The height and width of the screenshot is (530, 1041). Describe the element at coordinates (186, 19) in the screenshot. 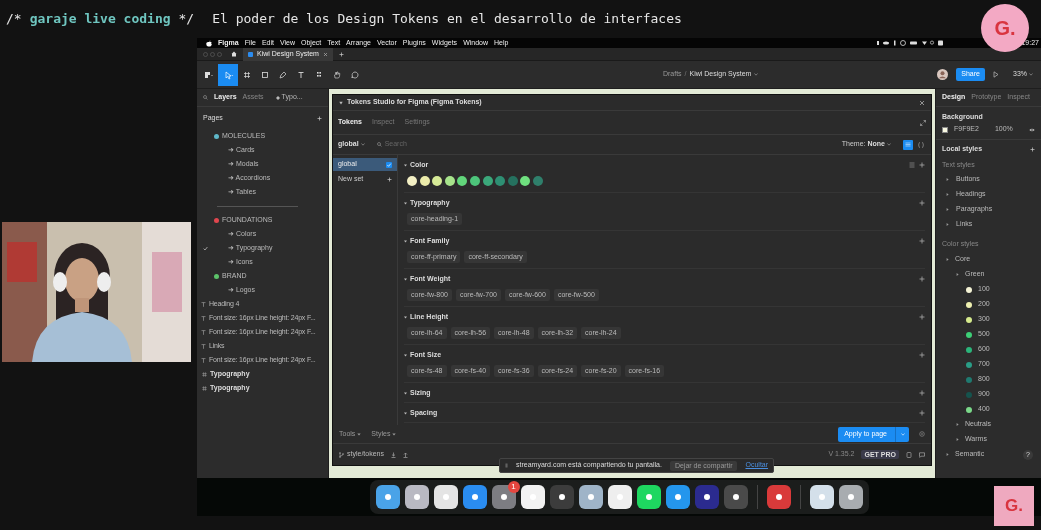

I see `comment-mark: */` at that location.